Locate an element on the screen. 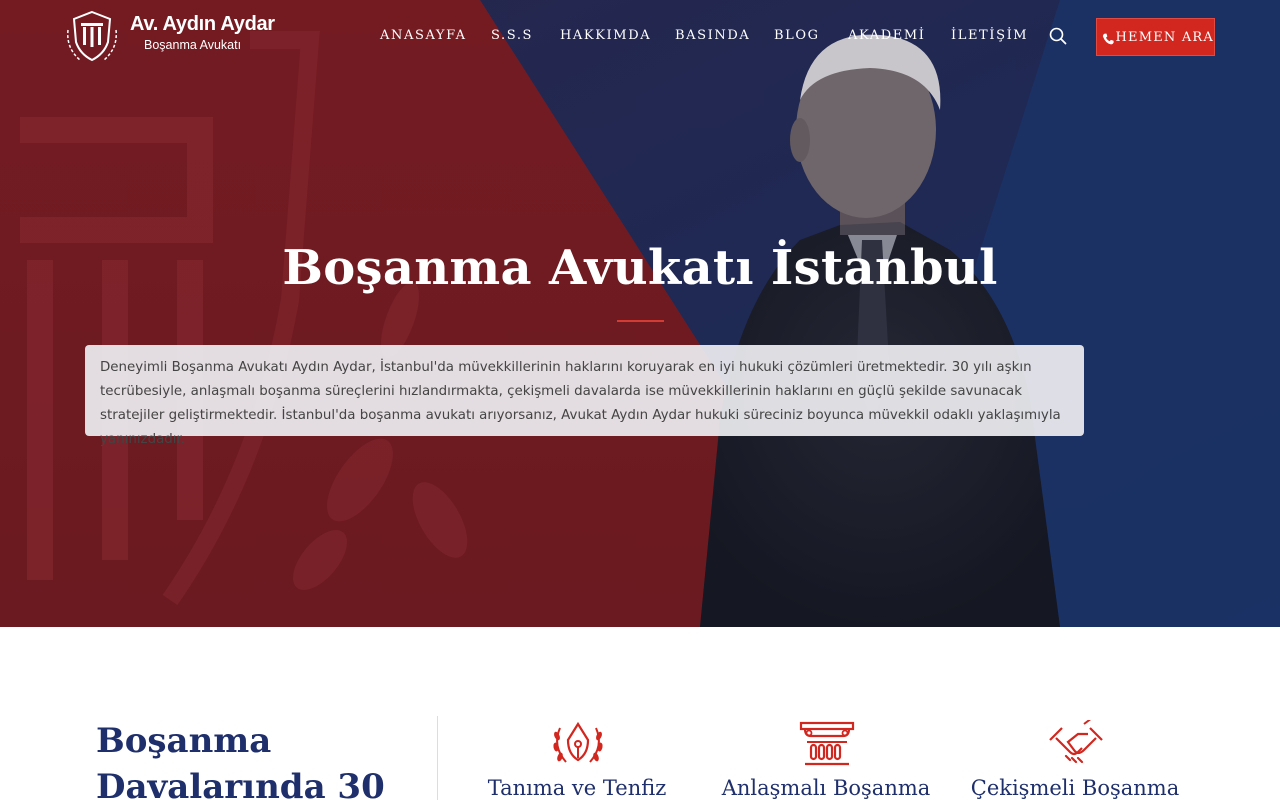 The height and width of the screenshot is (800, 1280). search-icon is located at coordinates (1058, 36).